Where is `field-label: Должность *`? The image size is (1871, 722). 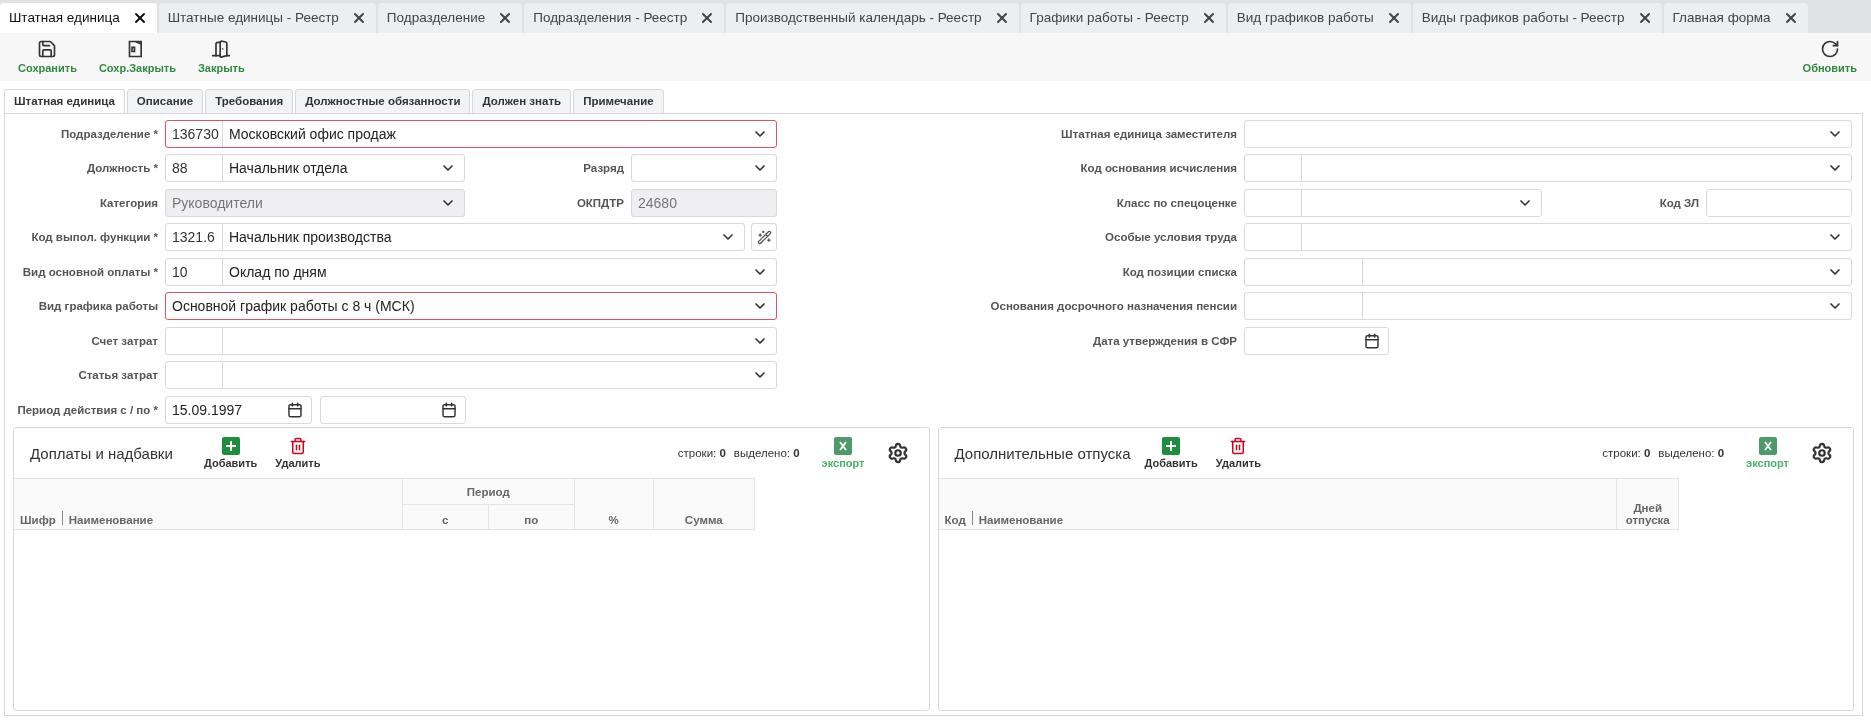
field-label: Должность * is located at coordinates (122, 168).